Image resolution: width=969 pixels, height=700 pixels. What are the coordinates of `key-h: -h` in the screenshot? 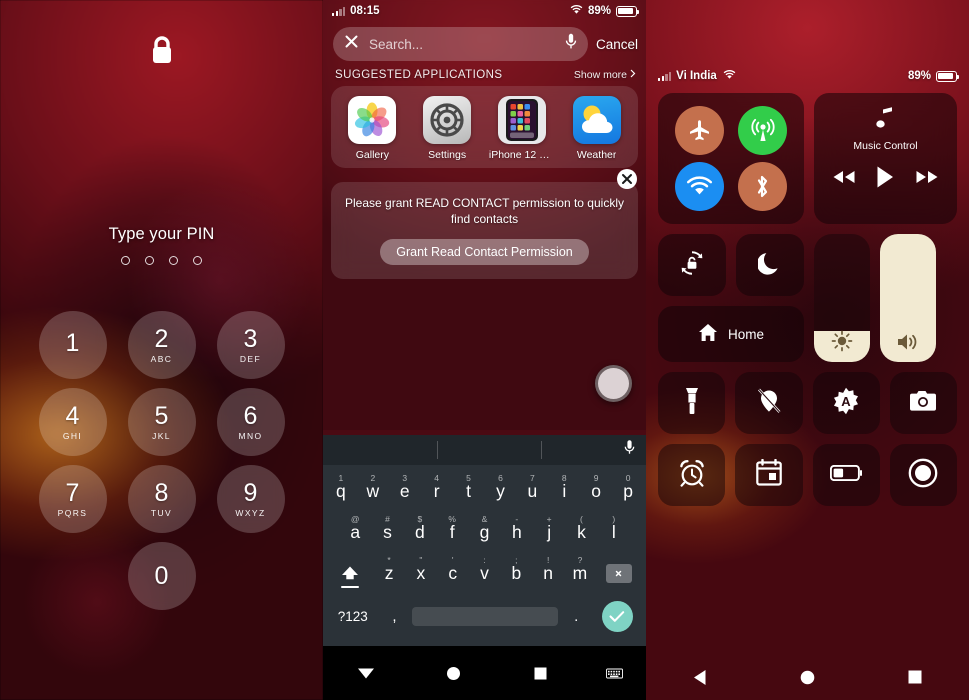 It's located at (517, 532).